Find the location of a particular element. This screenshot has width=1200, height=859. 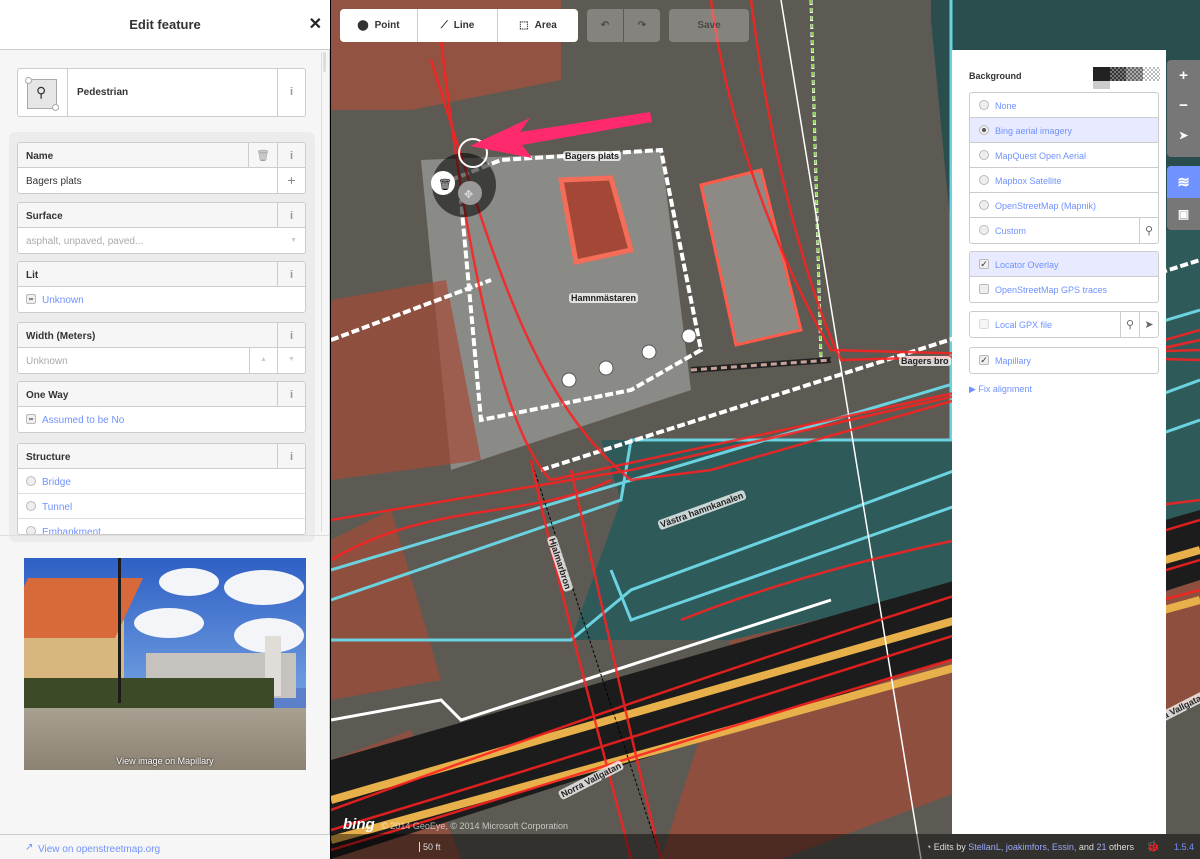

surface-combo: asphalt, unpaved, paved... ▼ is located at coordinates (161, 240).